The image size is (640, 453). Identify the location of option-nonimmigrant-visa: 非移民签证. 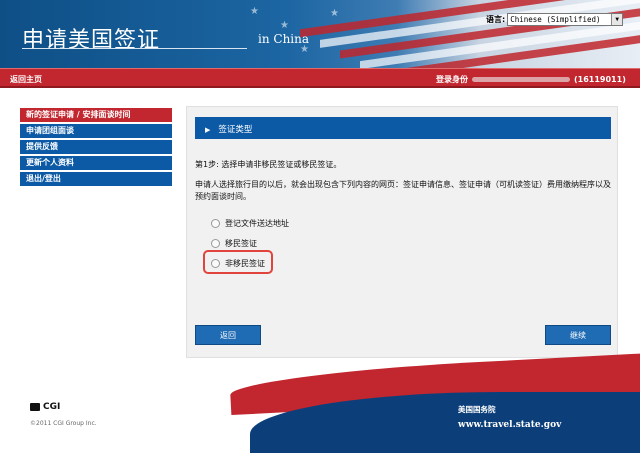
(246, 262).